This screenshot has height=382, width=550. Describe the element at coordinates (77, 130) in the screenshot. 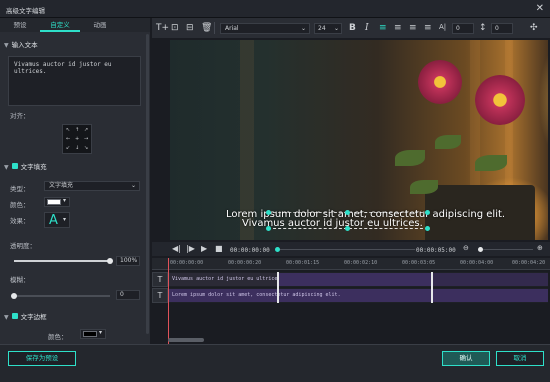

I see `align-top-icon: ↑` at that location.